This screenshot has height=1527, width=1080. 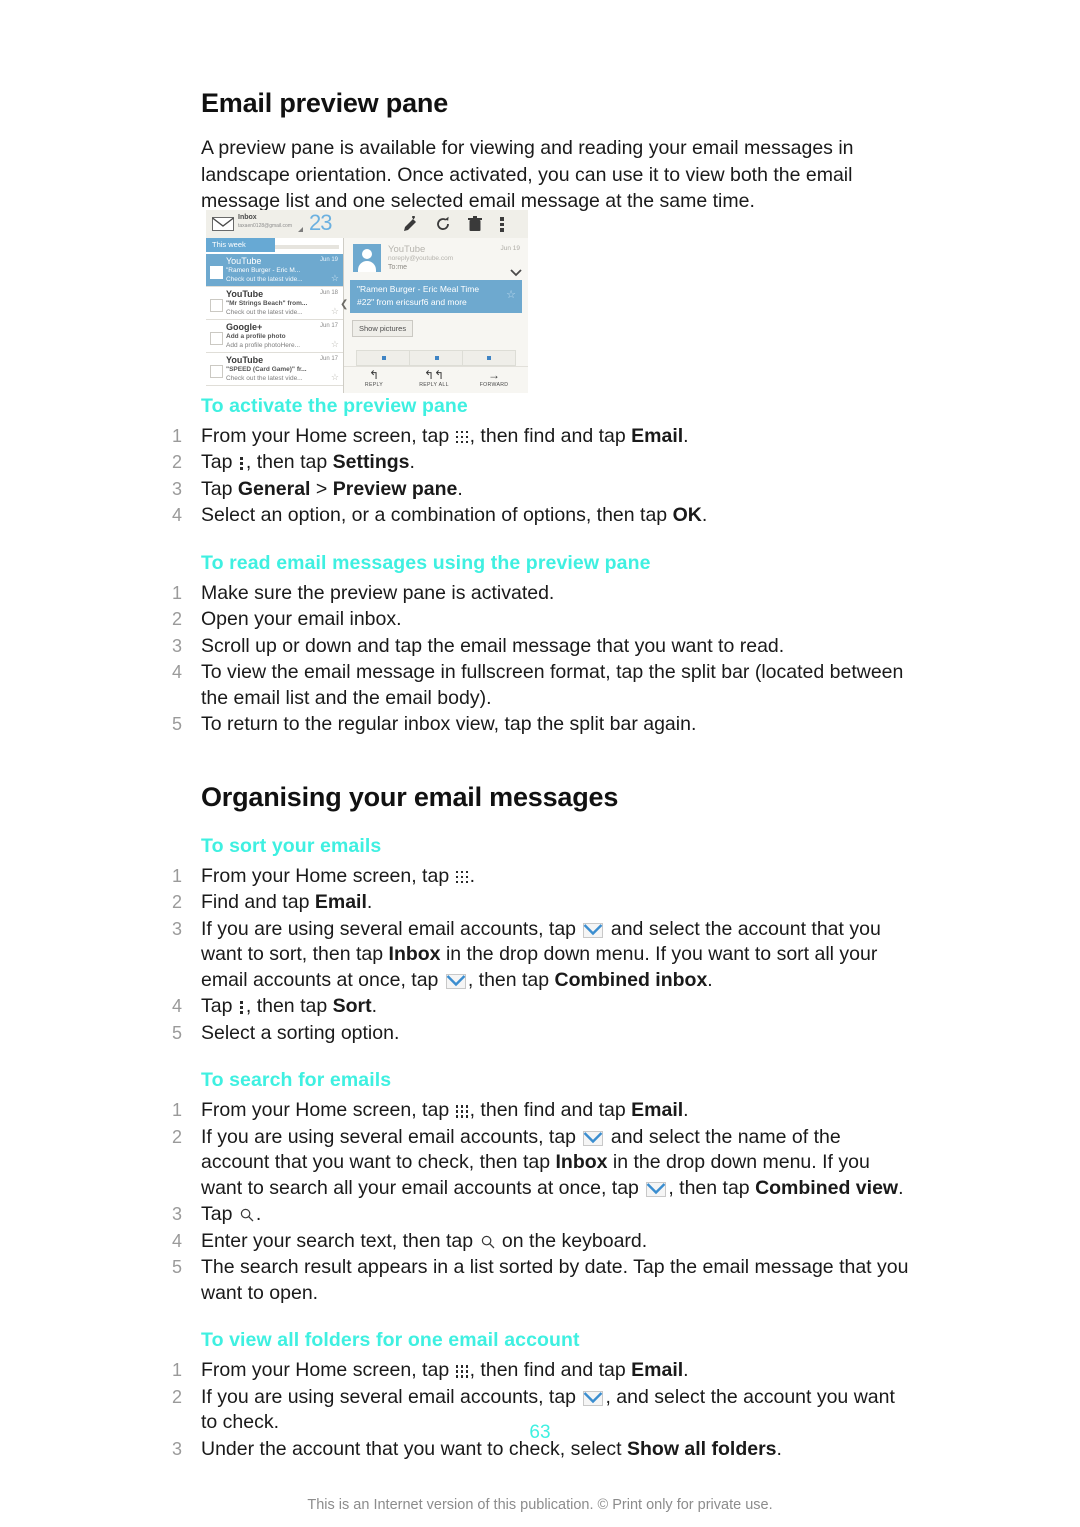 I want to click on message-date: Jun 17, so click(x=328, y=359).